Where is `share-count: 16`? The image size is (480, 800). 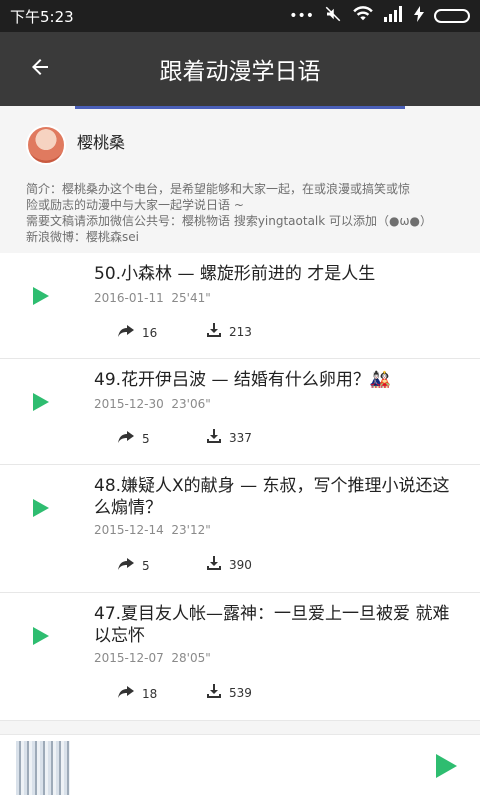 share-count: 16 is located at coordinates (150, 332).